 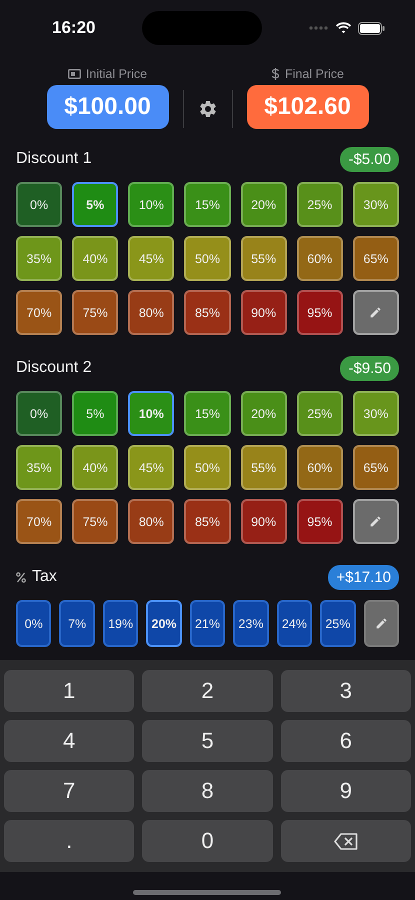 What do you see at coordinates (314, 74) in the screenshot?
I see `final-price-label: Final Price` at bounding box center [314, 74].